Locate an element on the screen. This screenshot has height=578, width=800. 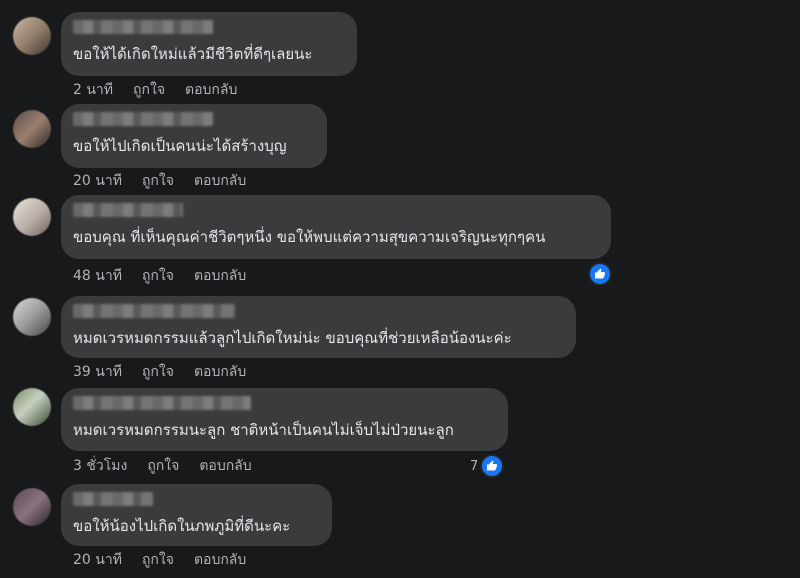
comment-actions: 3 ชั่วโมง ถูกใจ ตอบกลับ is located at coordinates (162, 466).